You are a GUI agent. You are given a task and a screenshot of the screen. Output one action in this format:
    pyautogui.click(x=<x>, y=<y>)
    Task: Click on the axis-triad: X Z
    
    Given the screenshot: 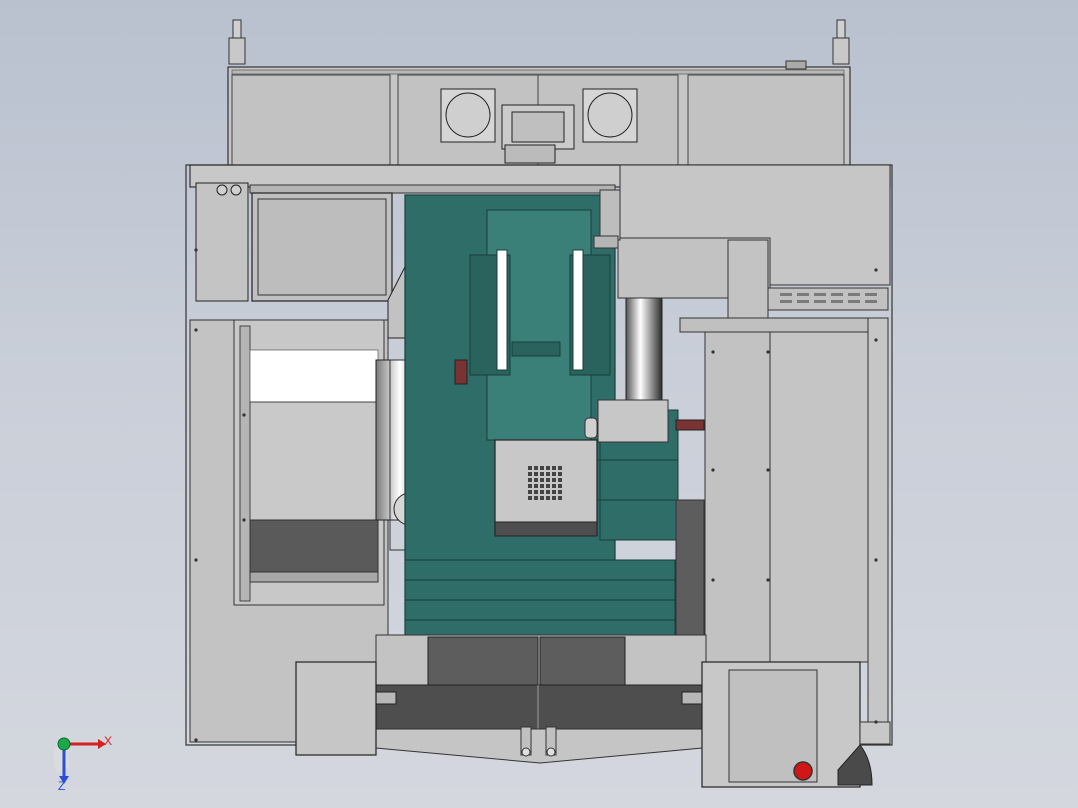 What is the action you would take?
    pyautogui.click(x=82, y=763)
    